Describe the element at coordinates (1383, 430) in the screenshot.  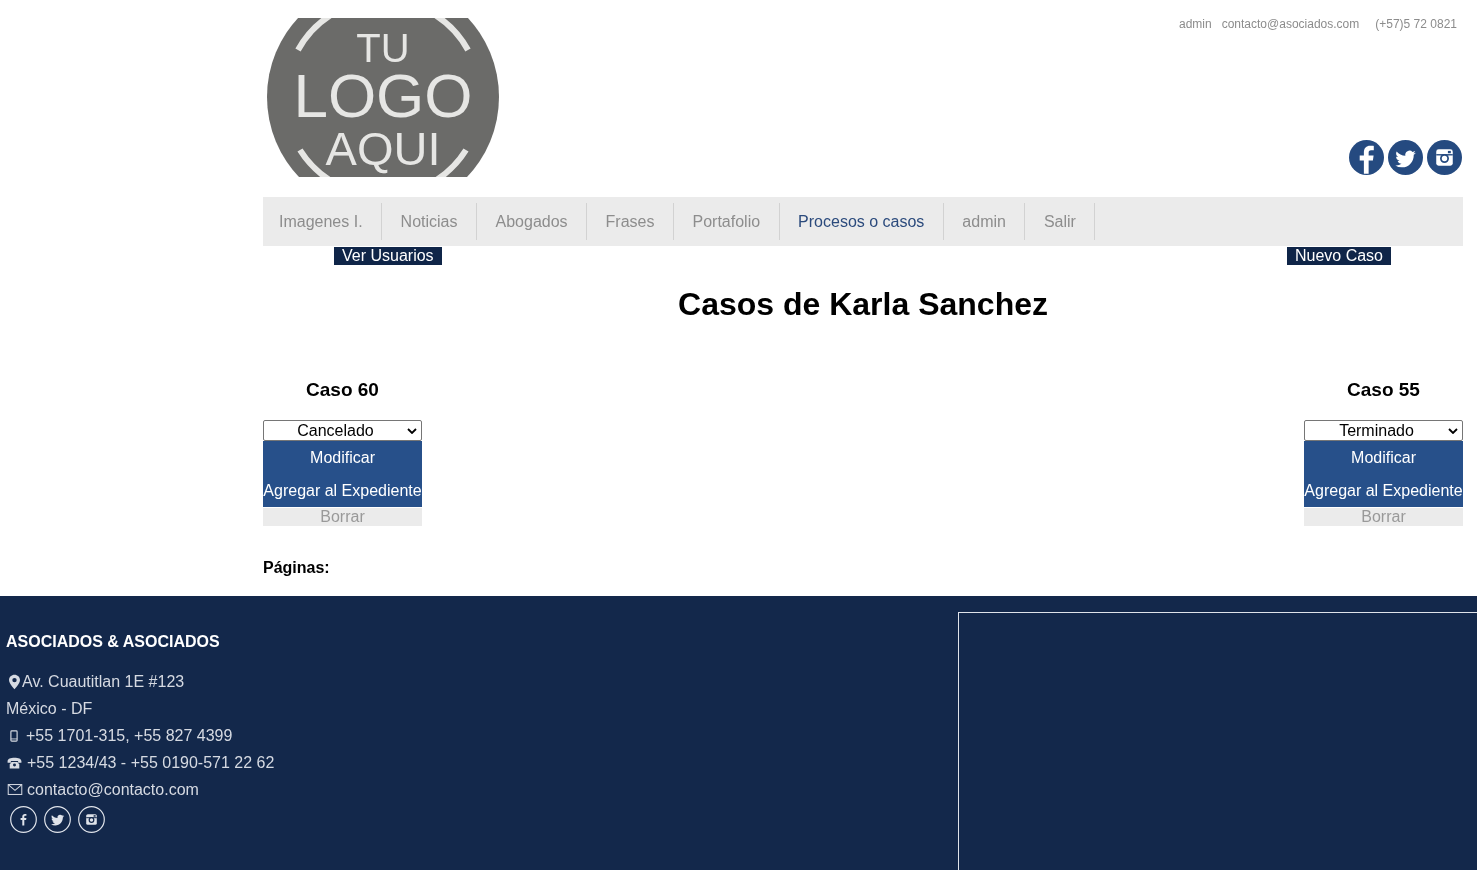
I see `status-select: Terminado` at that location.